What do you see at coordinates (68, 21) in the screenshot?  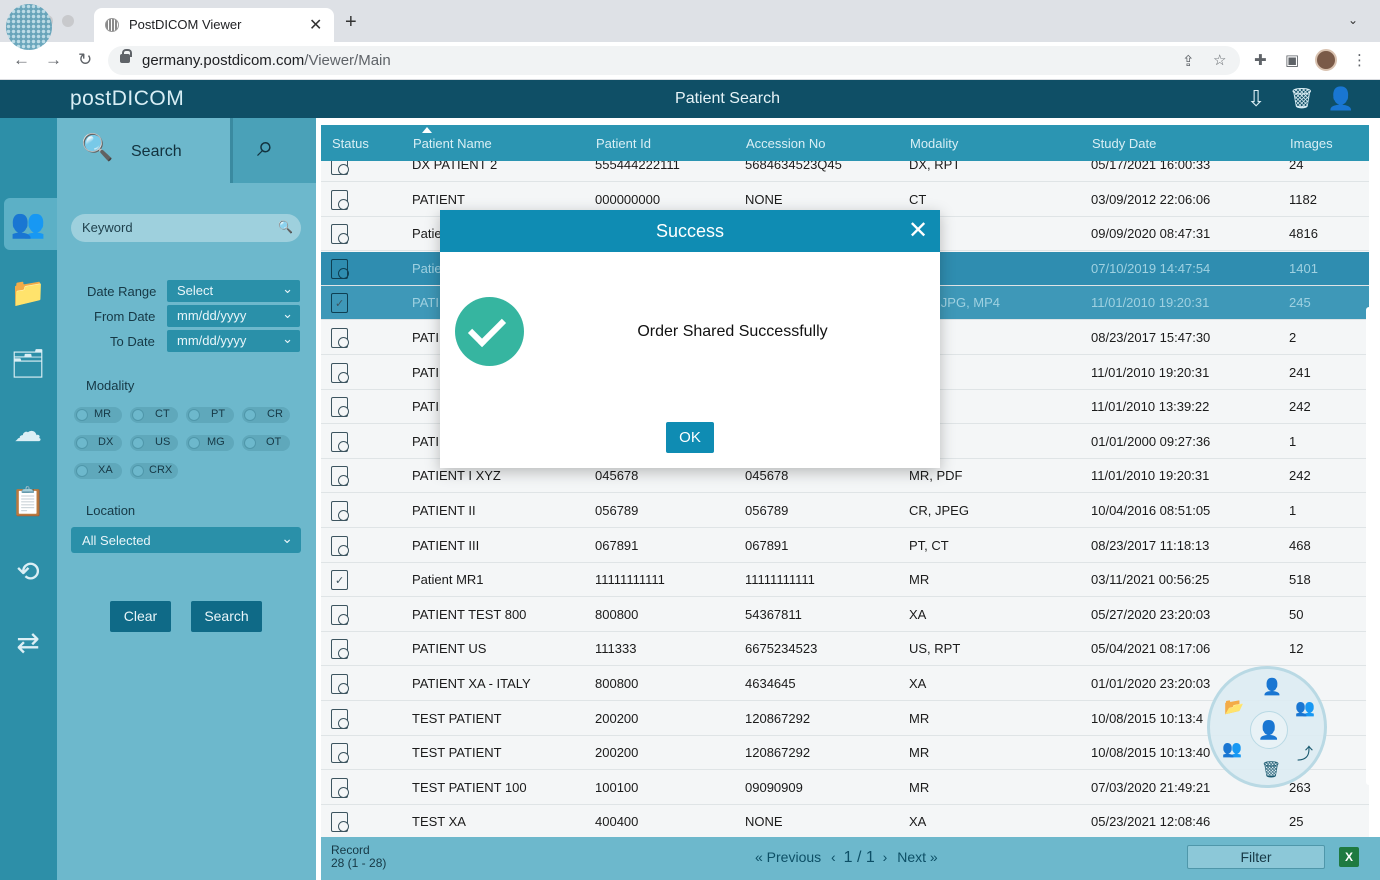 I see `window-zoom-dot` at bounding box center [68, 21].